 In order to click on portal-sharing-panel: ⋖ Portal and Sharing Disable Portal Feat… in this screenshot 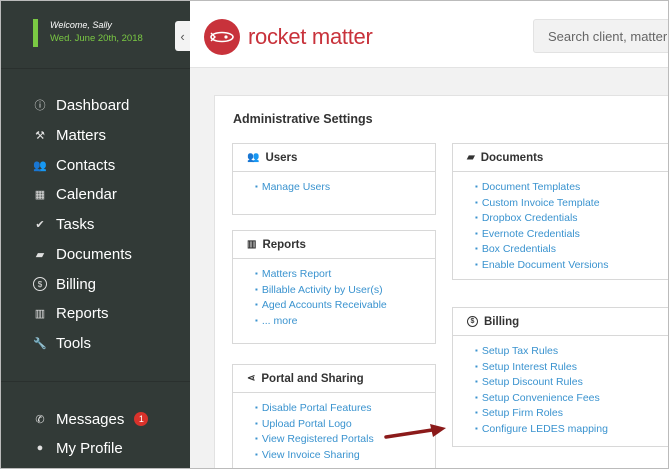, I will do `click(334, 416)`.